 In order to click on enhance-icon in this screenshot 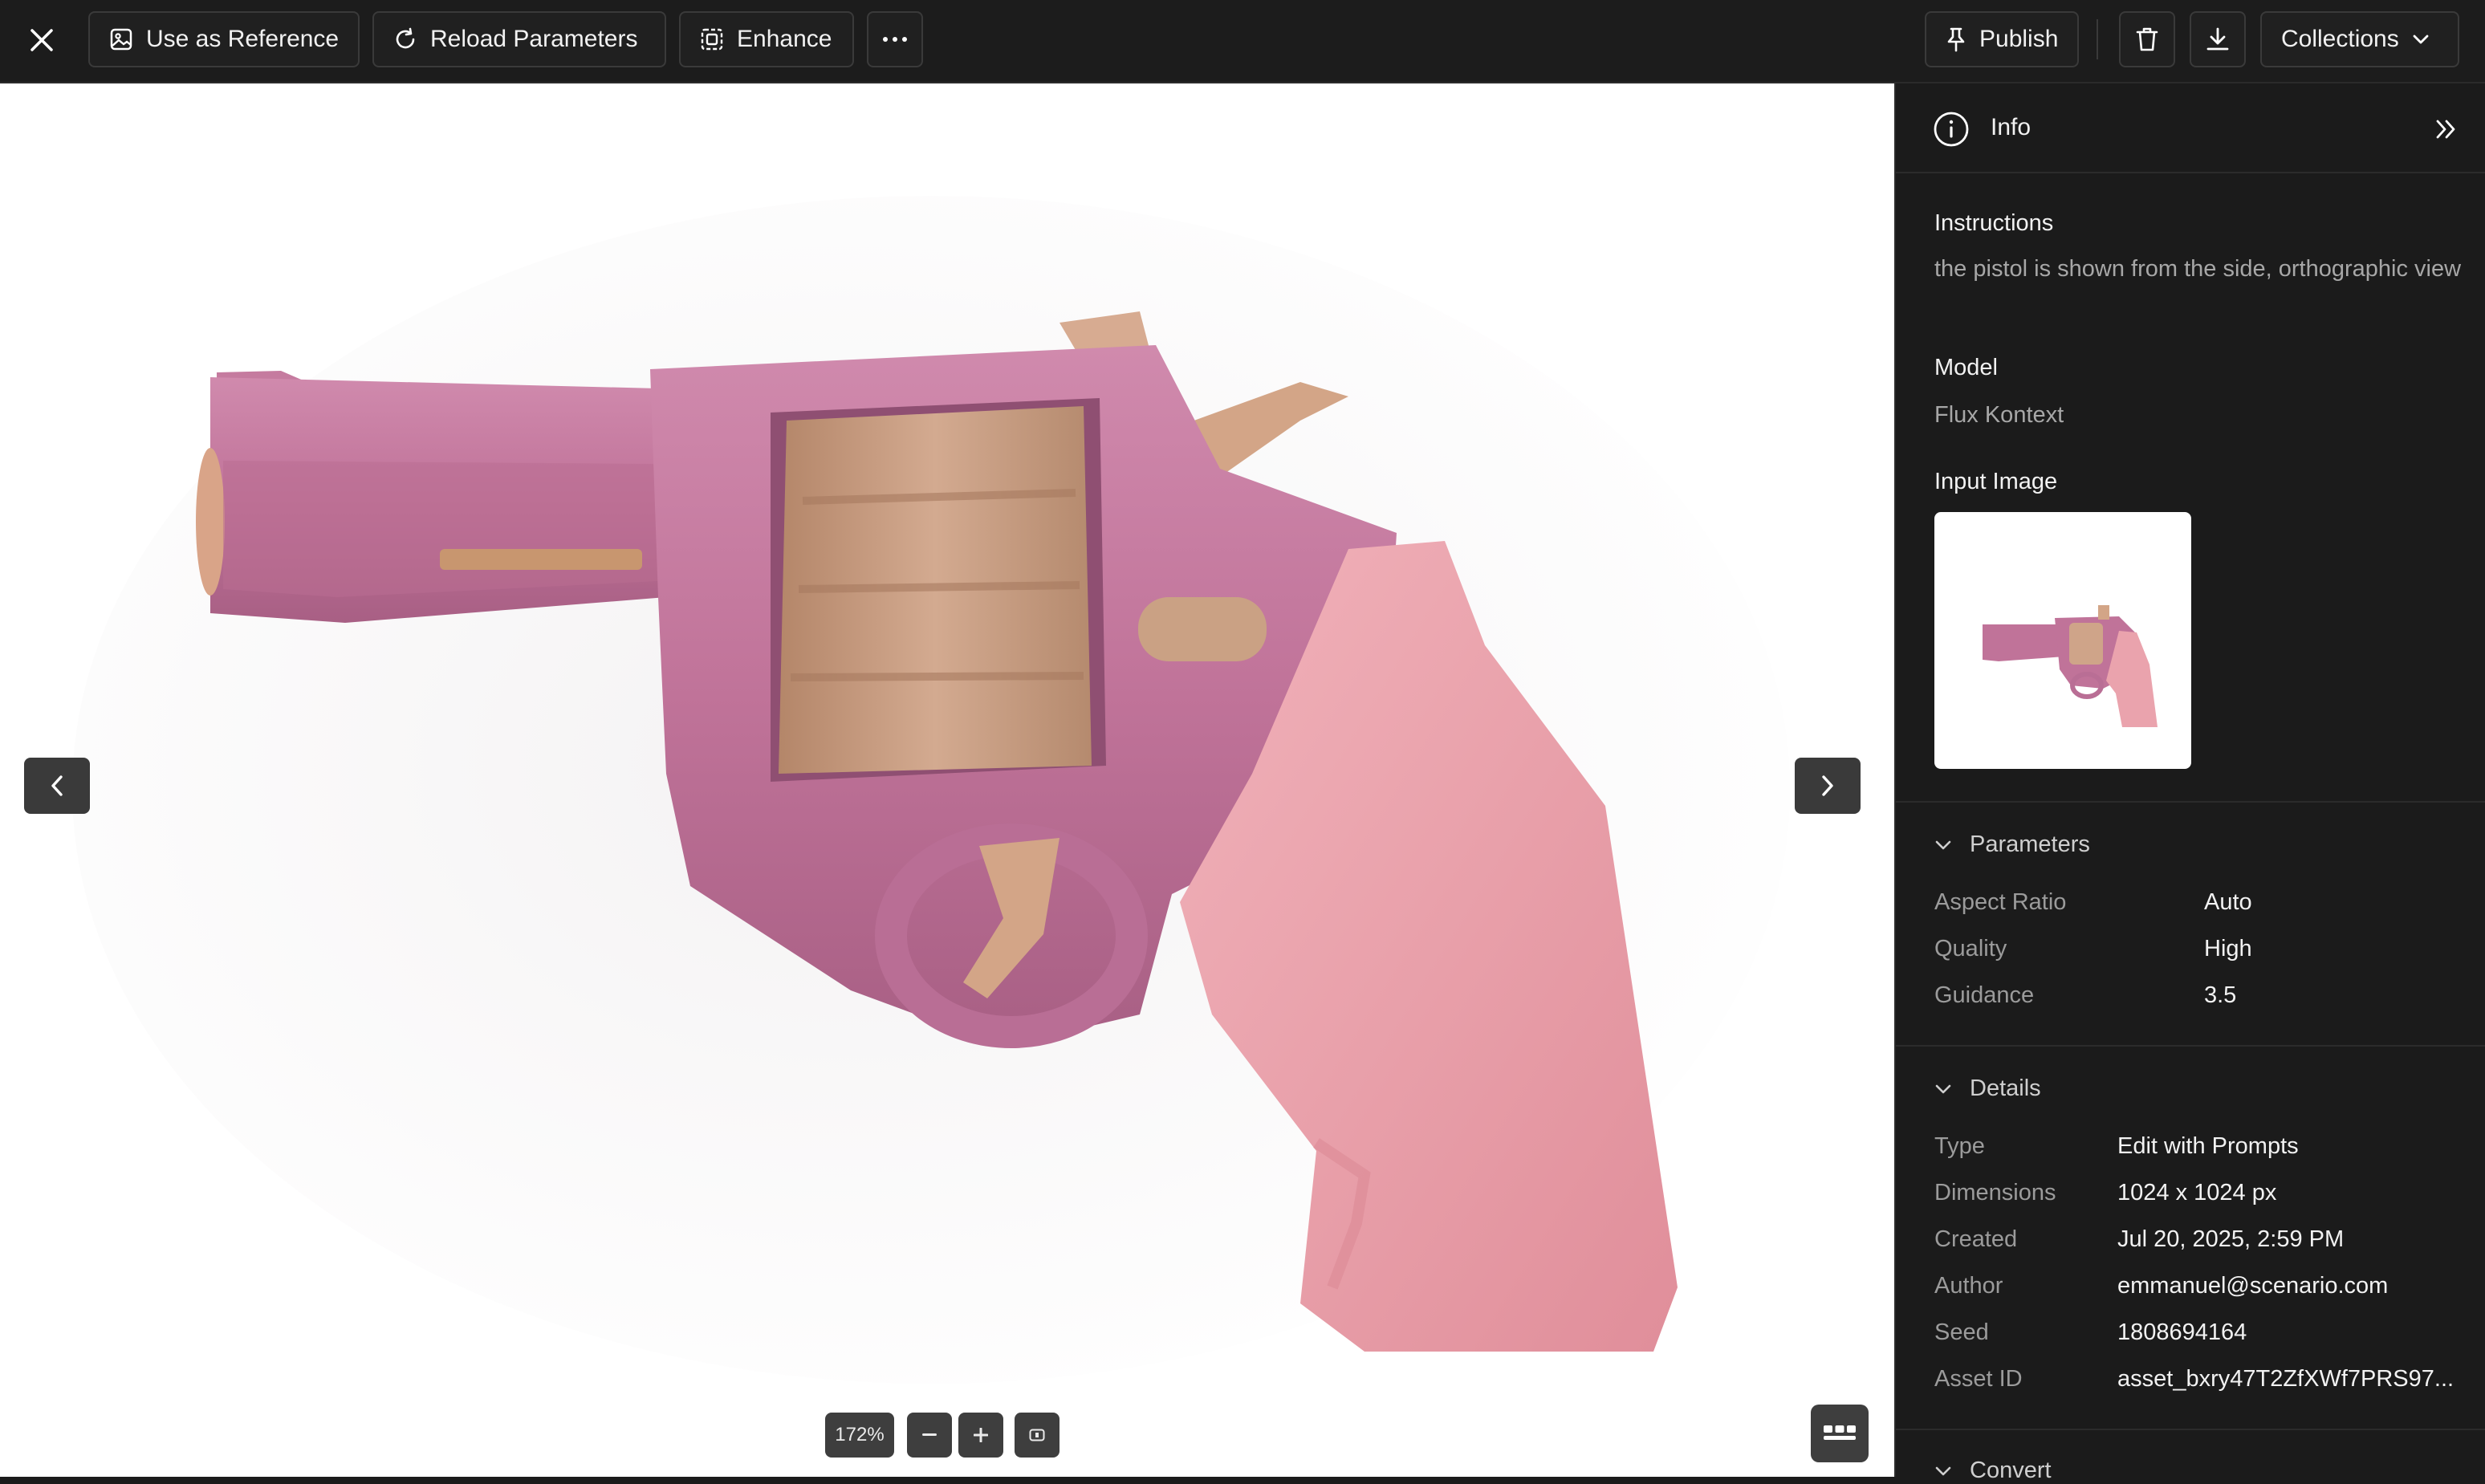, I will do `click(712, 39)`.